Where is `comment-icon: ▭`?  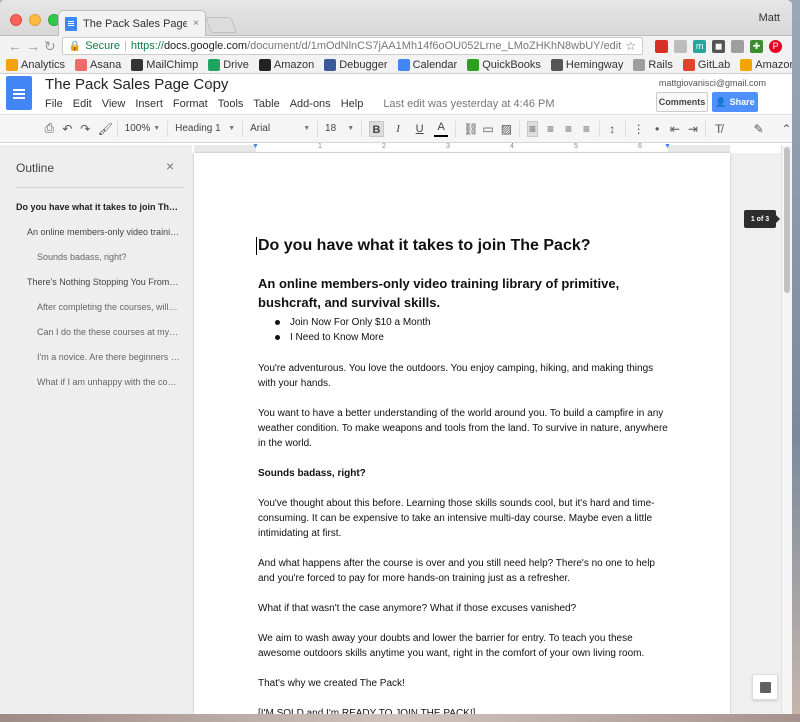
comment-icon: ▭ is located at coordinates (487, 129).